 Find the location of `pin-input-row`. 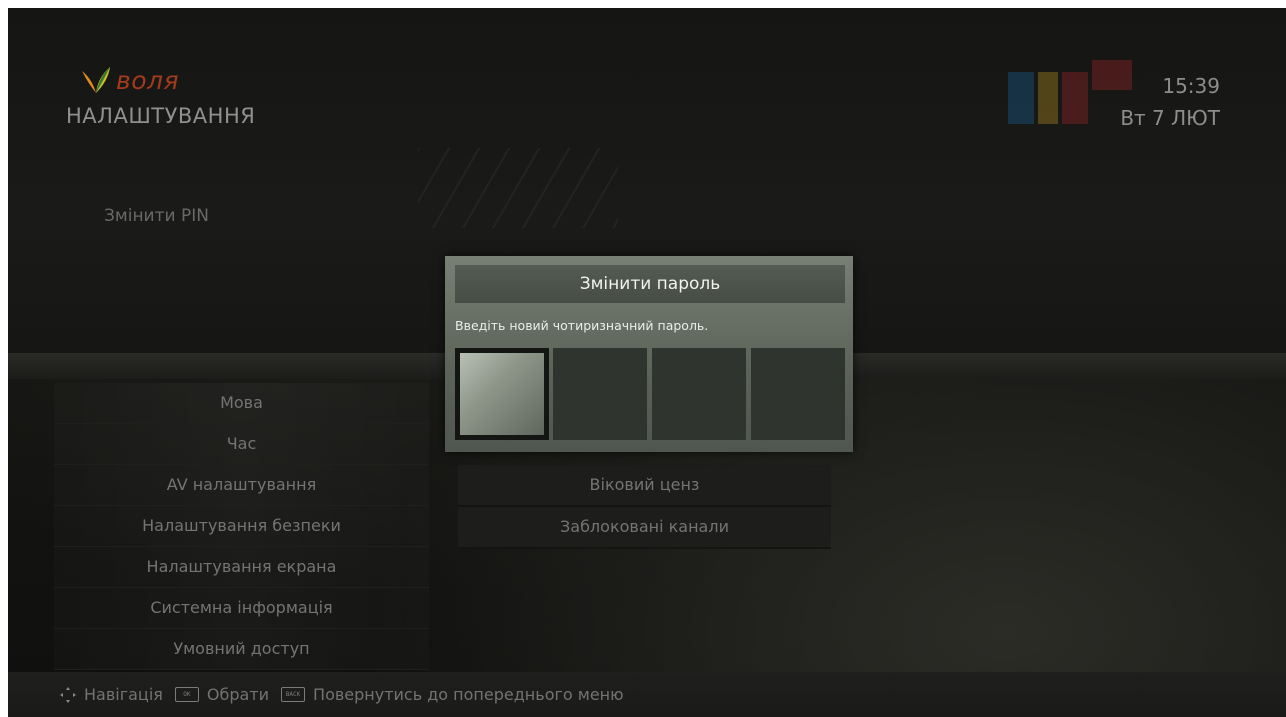

pin-input-row is located at coordinates (651, 394).